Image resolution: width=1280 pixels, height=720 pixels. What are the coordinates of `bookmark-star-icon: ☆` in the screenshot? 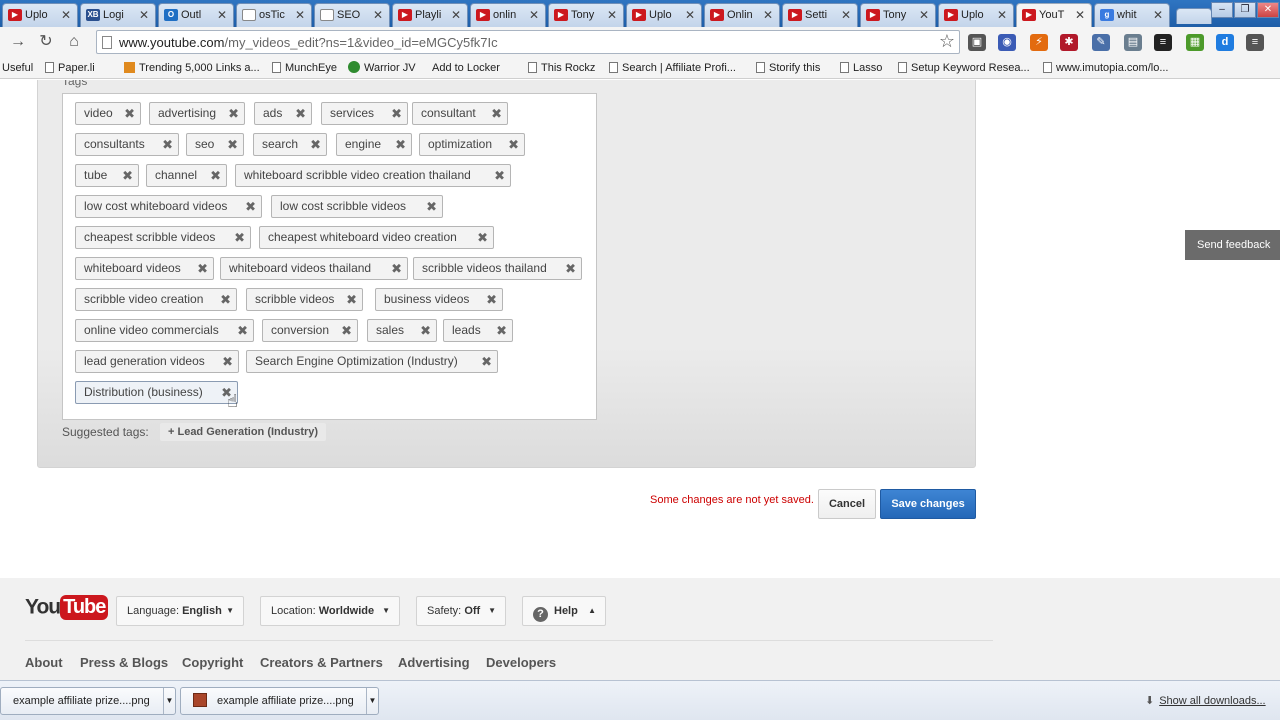 It's located at (947, 41).